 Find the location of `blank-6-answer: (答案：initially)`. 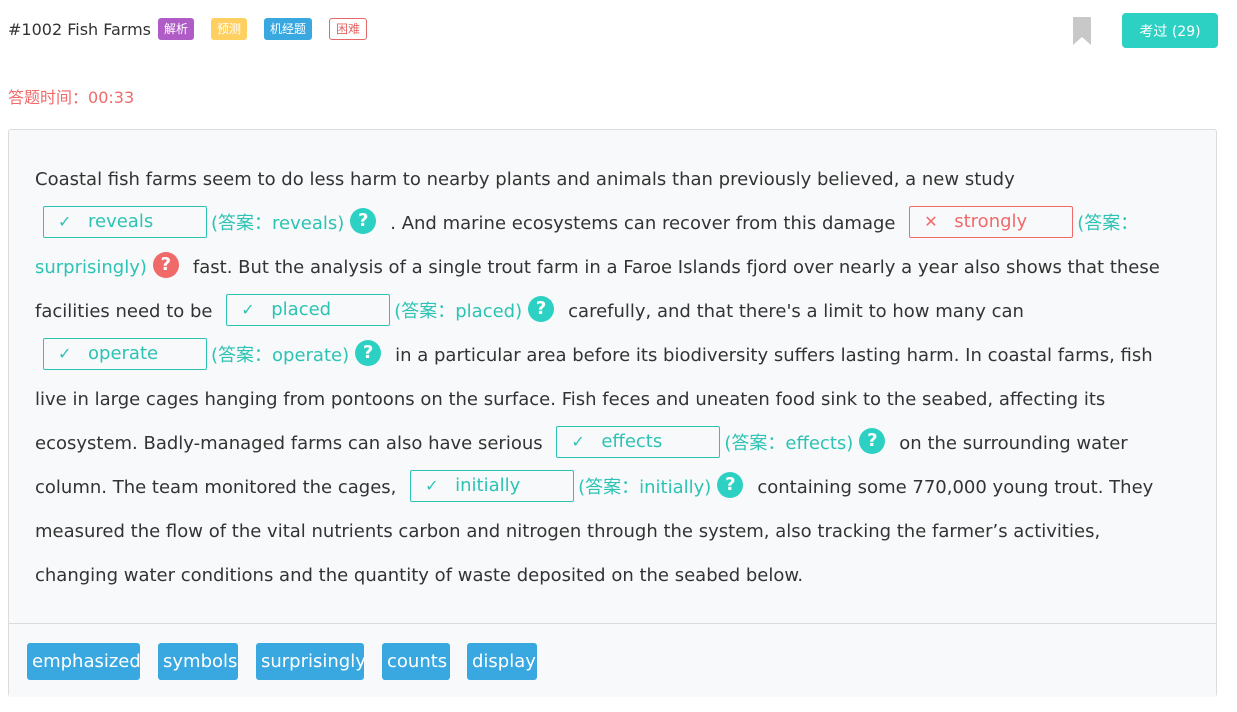

blank-6-answer: (答案：initially) is located at coordinates (645, 487).